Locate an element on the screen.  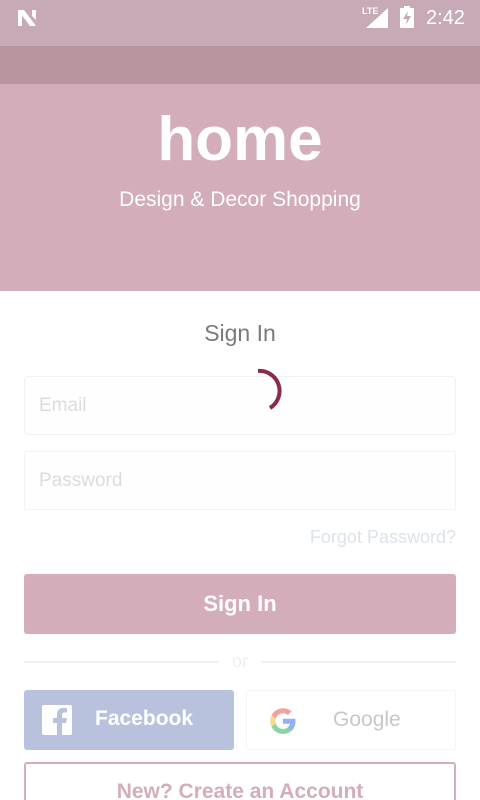
signal-icon is located at coordinates (377, 18).